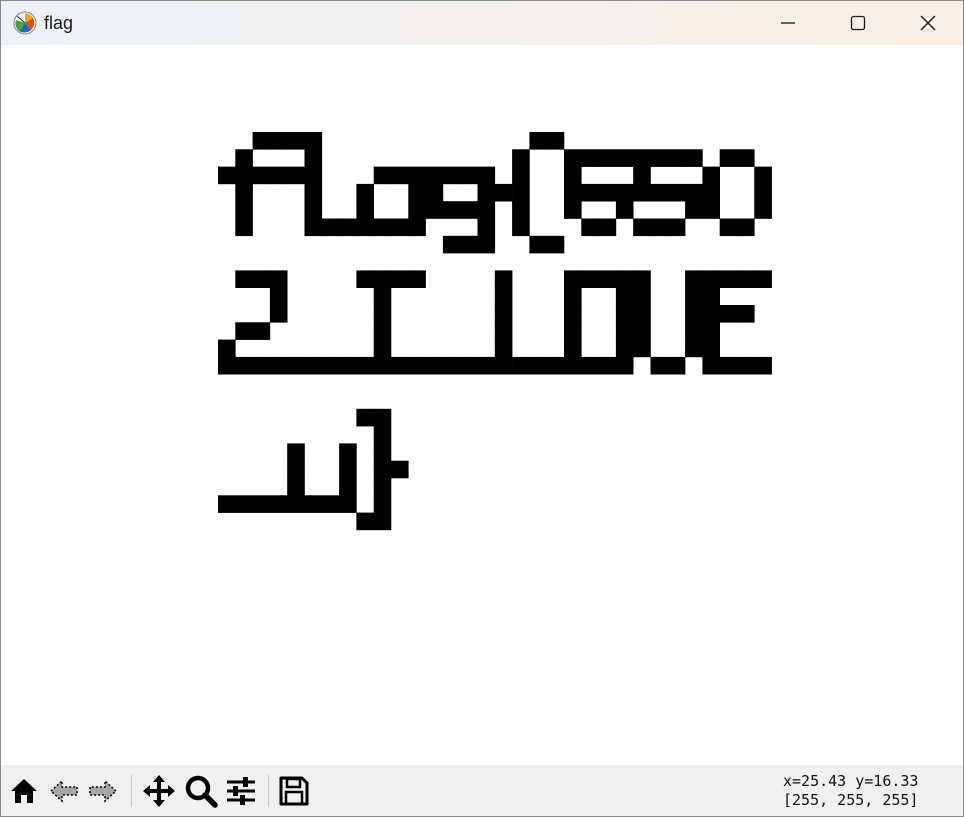 The width and height of the screenshot is (964, 817). I want to click on sliders-icon, so click(241, 791).